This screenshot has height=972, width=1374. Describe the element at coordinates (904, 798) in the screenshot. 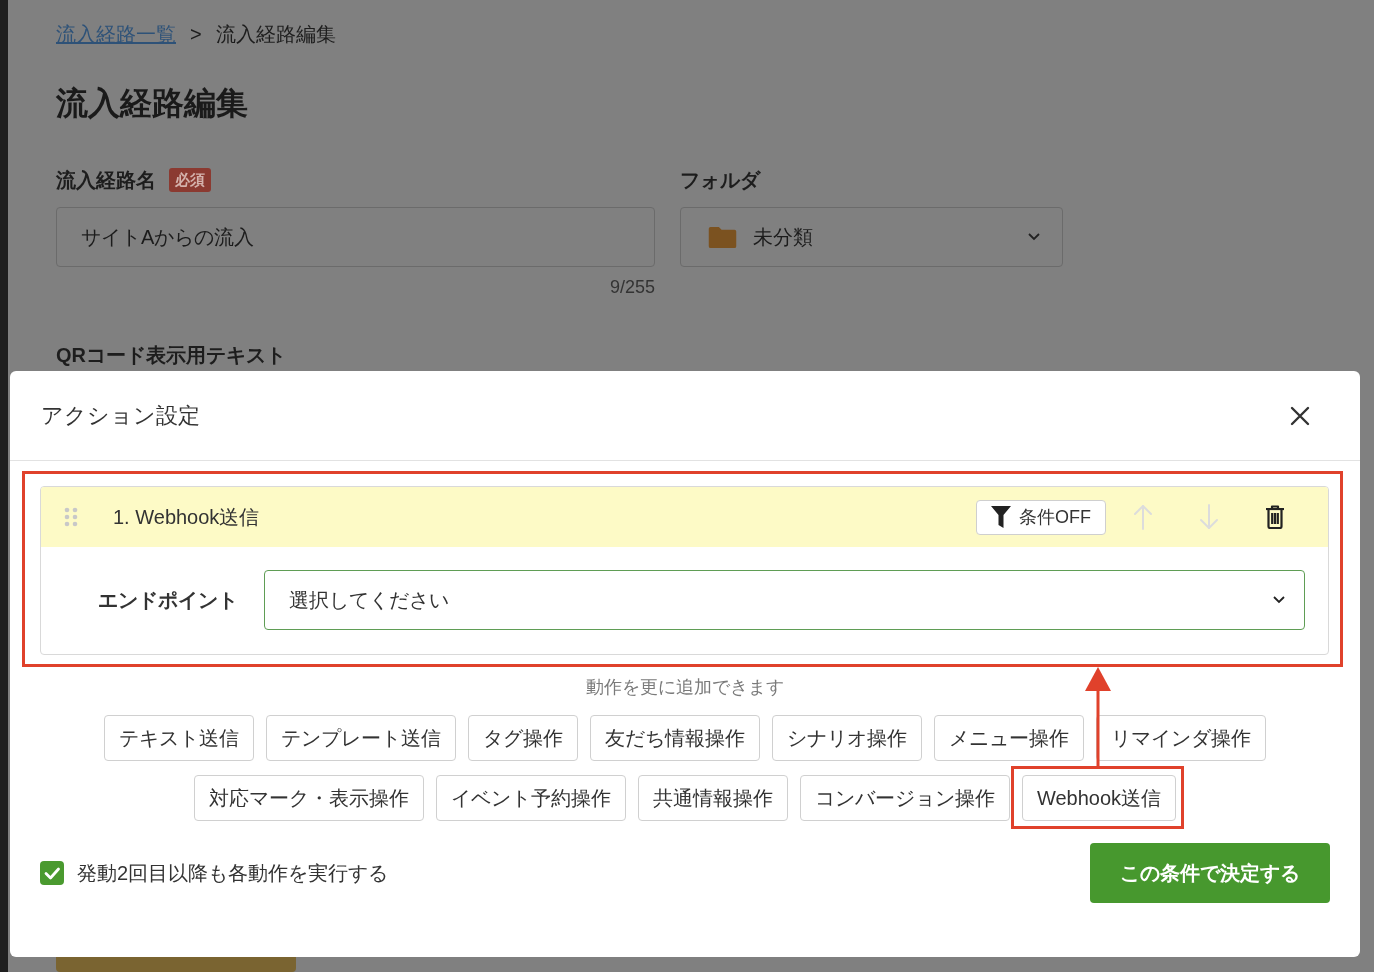

I see `add-action-button: コンバージョン操作` at that location.